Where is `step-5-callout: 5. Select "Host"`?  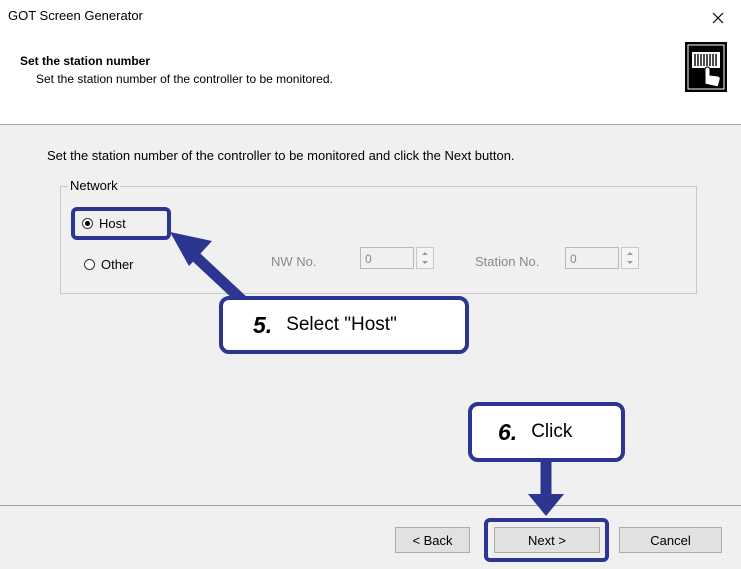
step-5-callout: 5. Select "Host" is located at coordinates (344, 325).